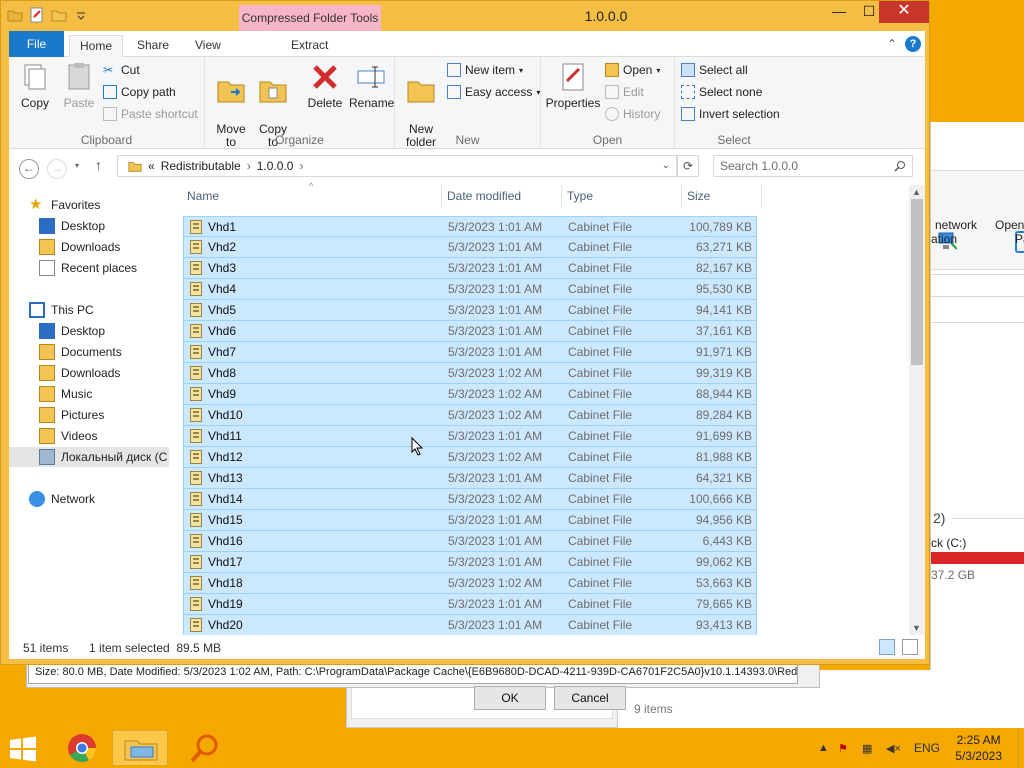 The image size is (1024, 768). Describe the element at coordinates (203, 196) in the screenshot. I see `column-name: Name` at that location.